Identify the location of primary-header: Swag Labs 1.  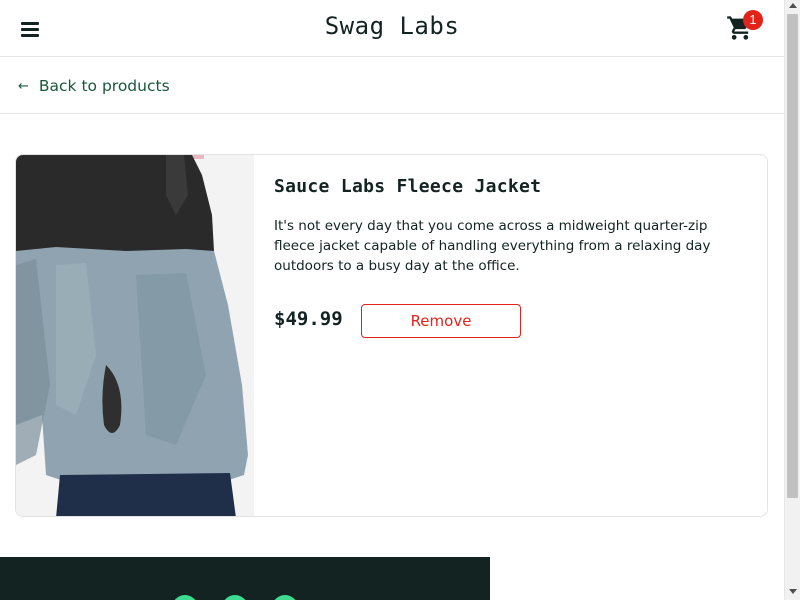
(392, 28).